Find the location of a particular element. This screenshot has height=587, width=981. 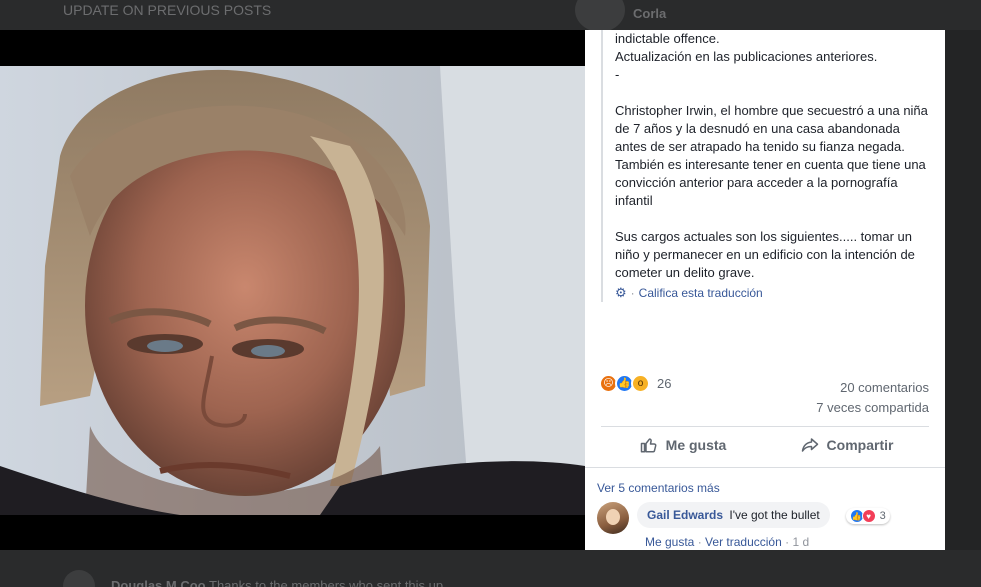

background-author: Corla is located at coordinates (650, 13).